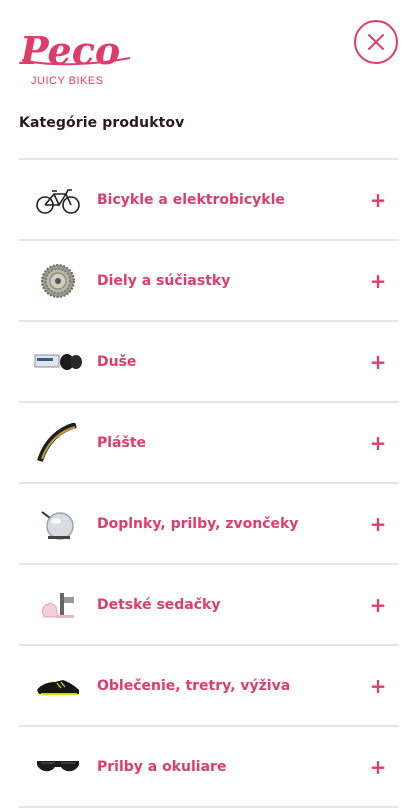  I want to click on close-menu-button, so click(376, 42).